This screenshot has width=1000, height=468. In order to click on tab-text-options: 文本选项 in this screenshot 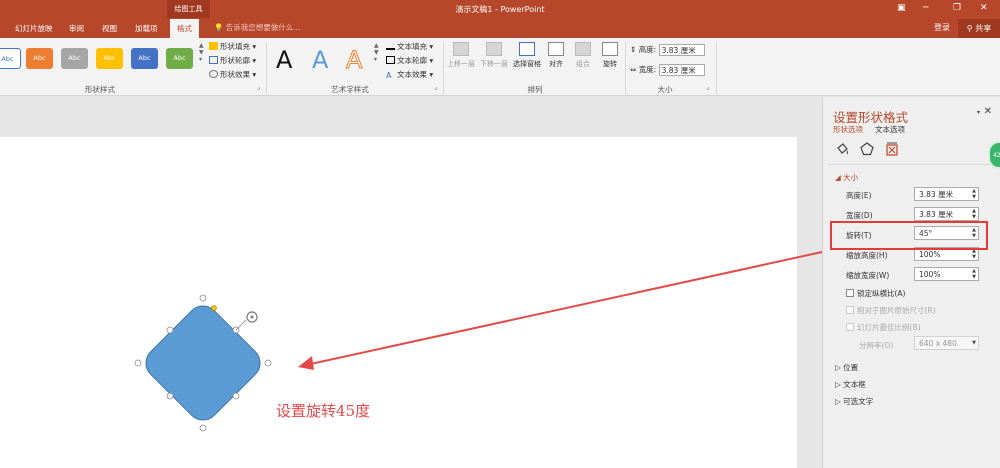, I will do `click(890, 129)`.